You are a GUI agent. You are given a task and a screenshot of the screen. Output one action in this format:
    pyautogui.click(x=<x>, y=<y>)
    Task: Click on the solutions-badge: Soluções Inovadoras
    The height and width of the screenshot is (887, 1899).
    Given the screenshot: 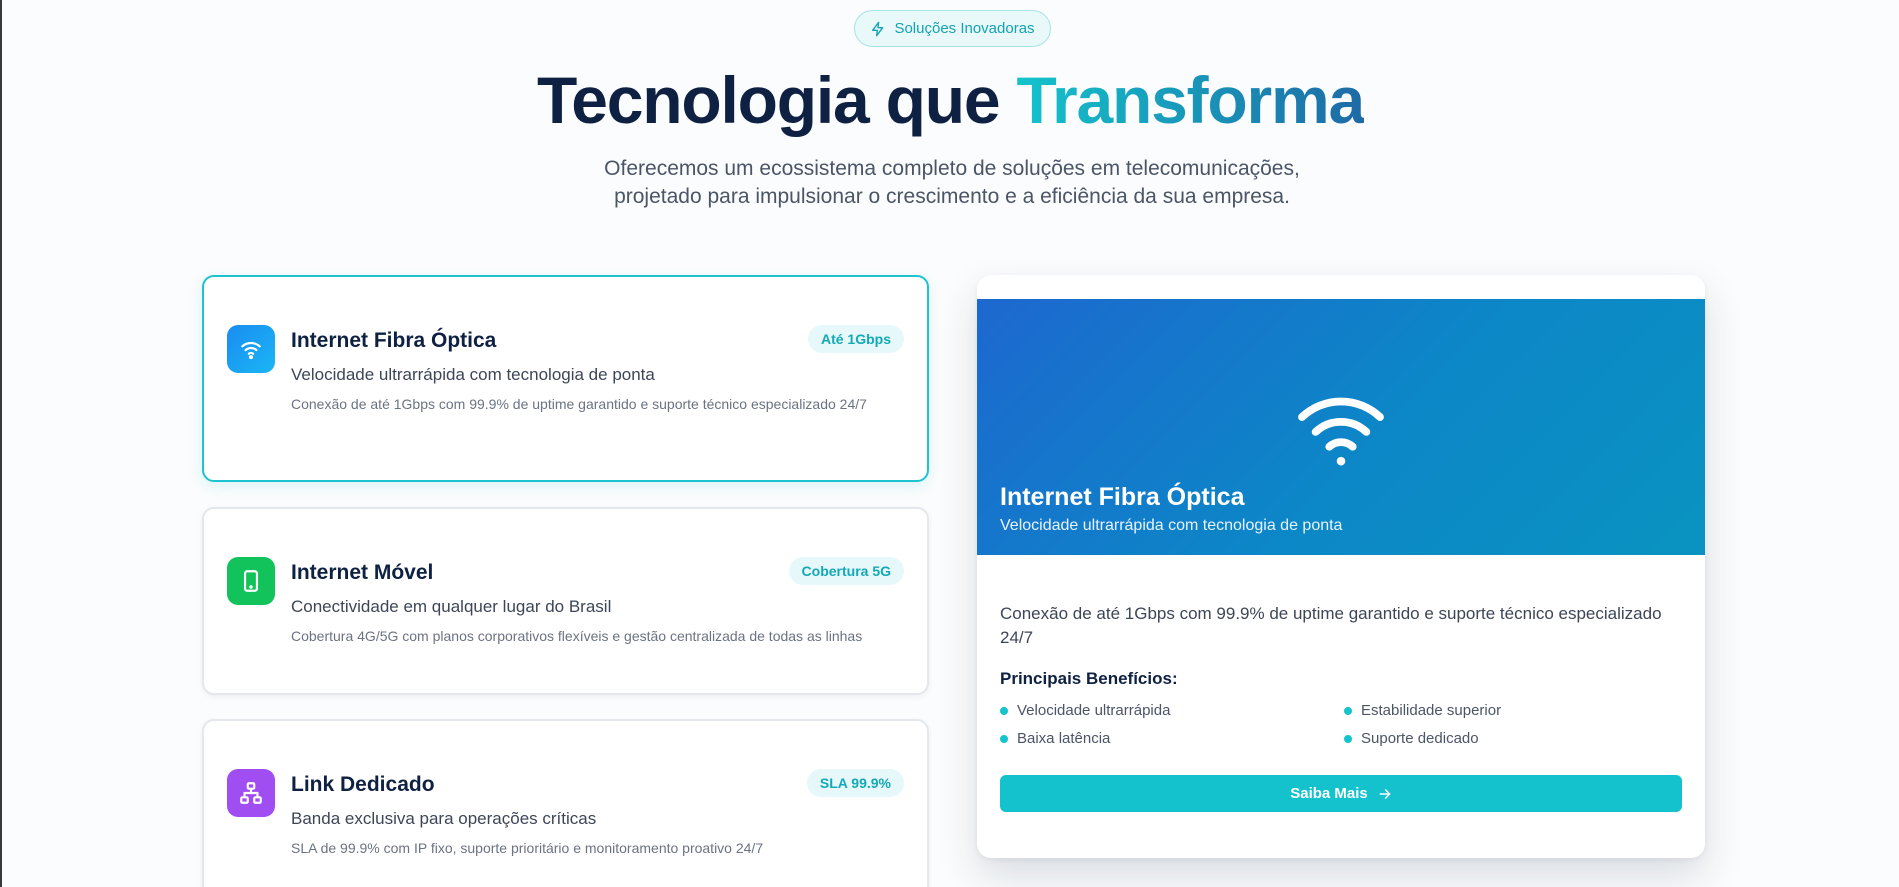 What is the action you would take?
    pyautogui.click(x=952, y=28)
    